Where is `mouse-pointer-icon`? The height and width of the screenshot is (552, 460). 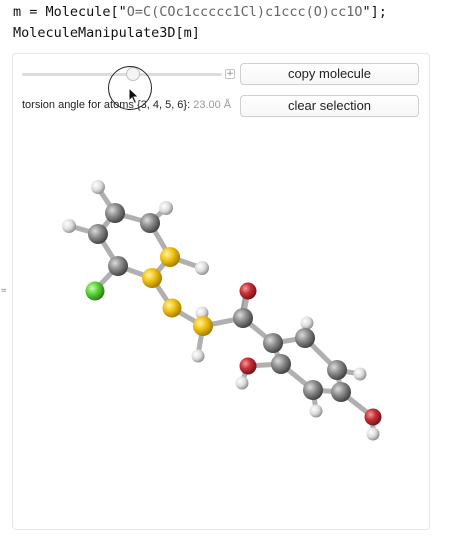 mouse-pointer-icon is located at coordinates (134, 96).